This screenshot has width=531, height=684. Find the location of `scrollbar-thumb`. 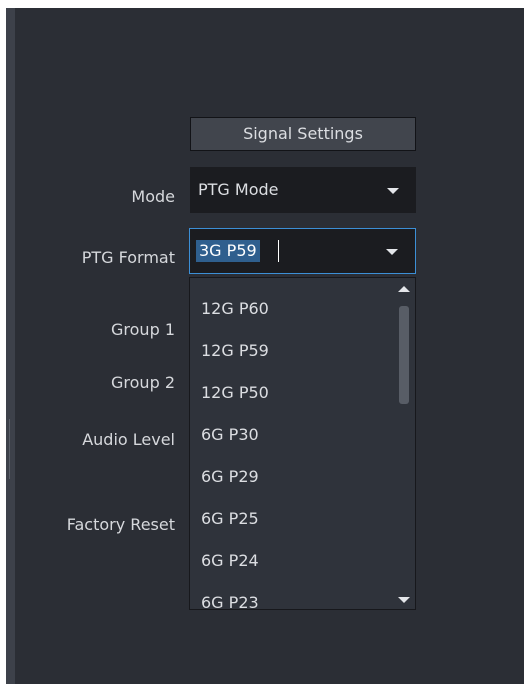

scrollbar-thumb is located at coordinates (404, 355).